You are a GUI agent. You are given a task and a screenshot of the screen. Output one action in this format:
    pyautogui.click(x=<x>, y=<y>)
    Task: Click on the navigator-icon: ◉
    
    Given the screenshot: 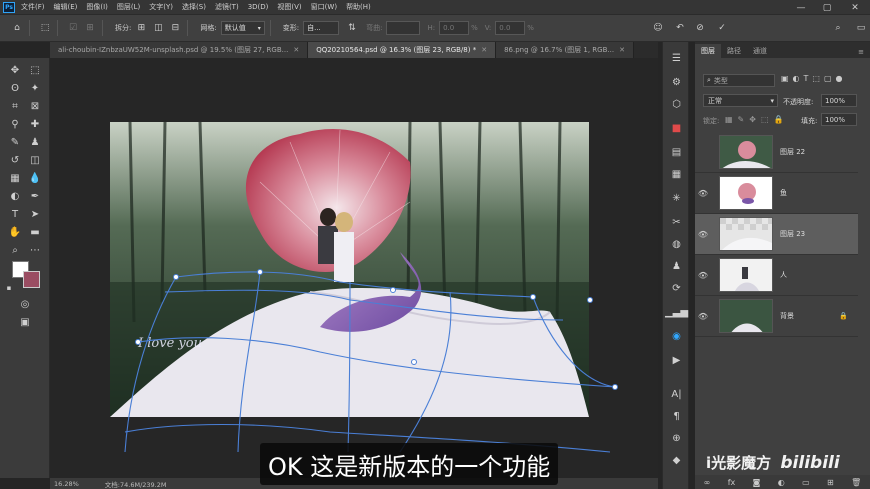 What is the action you would take?
    pyautogui.click(x=676, y=336)
    